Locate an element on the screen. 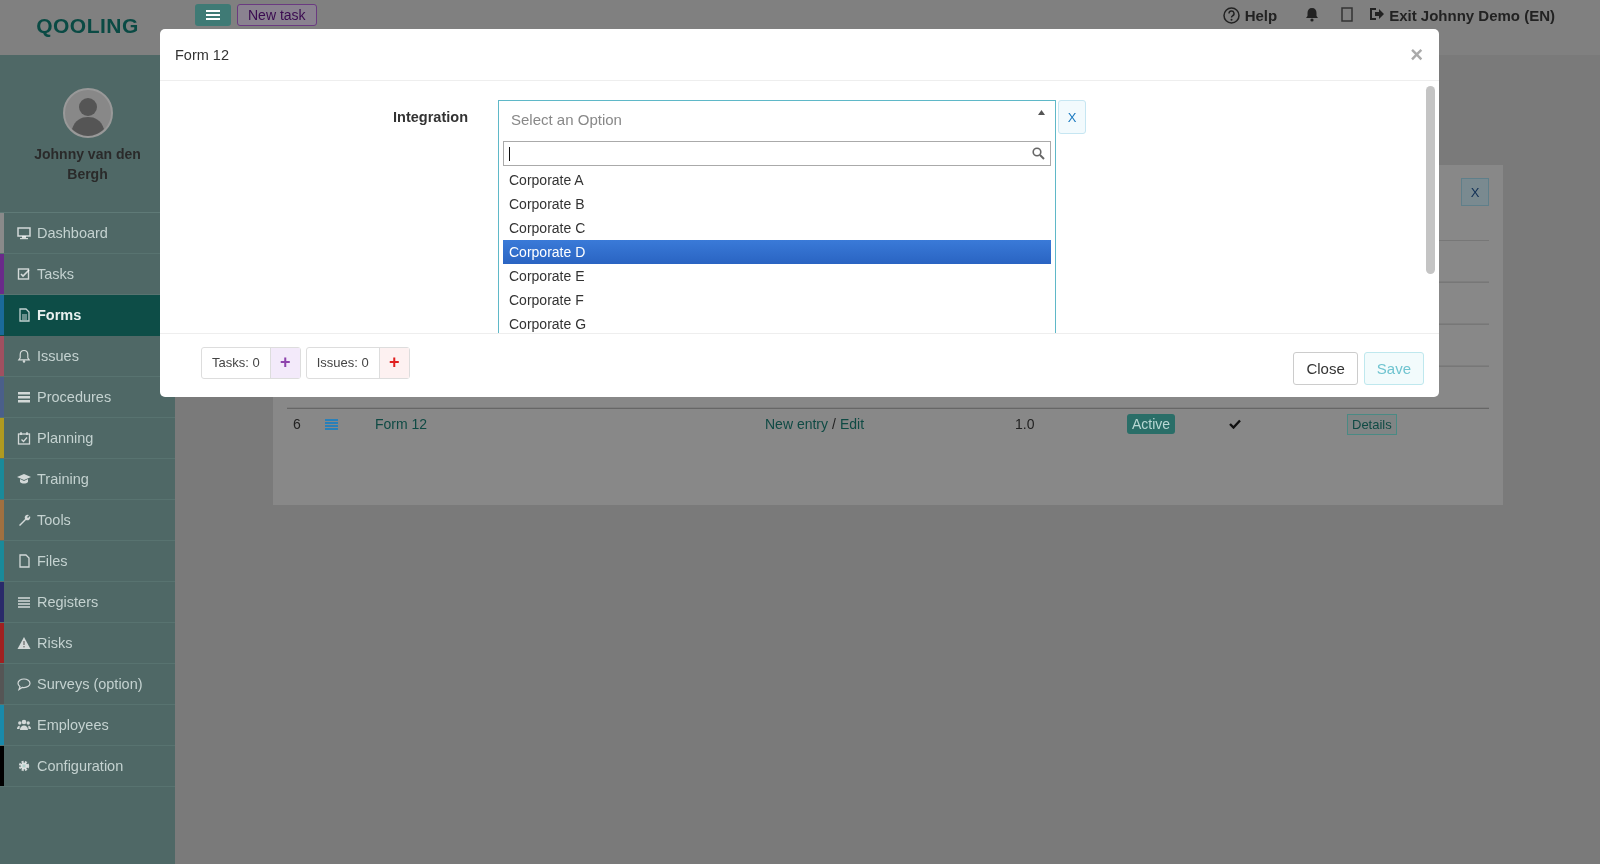 This screenshot has width=1600, height=864. scrollbar is located at coordinates (1430, 180).